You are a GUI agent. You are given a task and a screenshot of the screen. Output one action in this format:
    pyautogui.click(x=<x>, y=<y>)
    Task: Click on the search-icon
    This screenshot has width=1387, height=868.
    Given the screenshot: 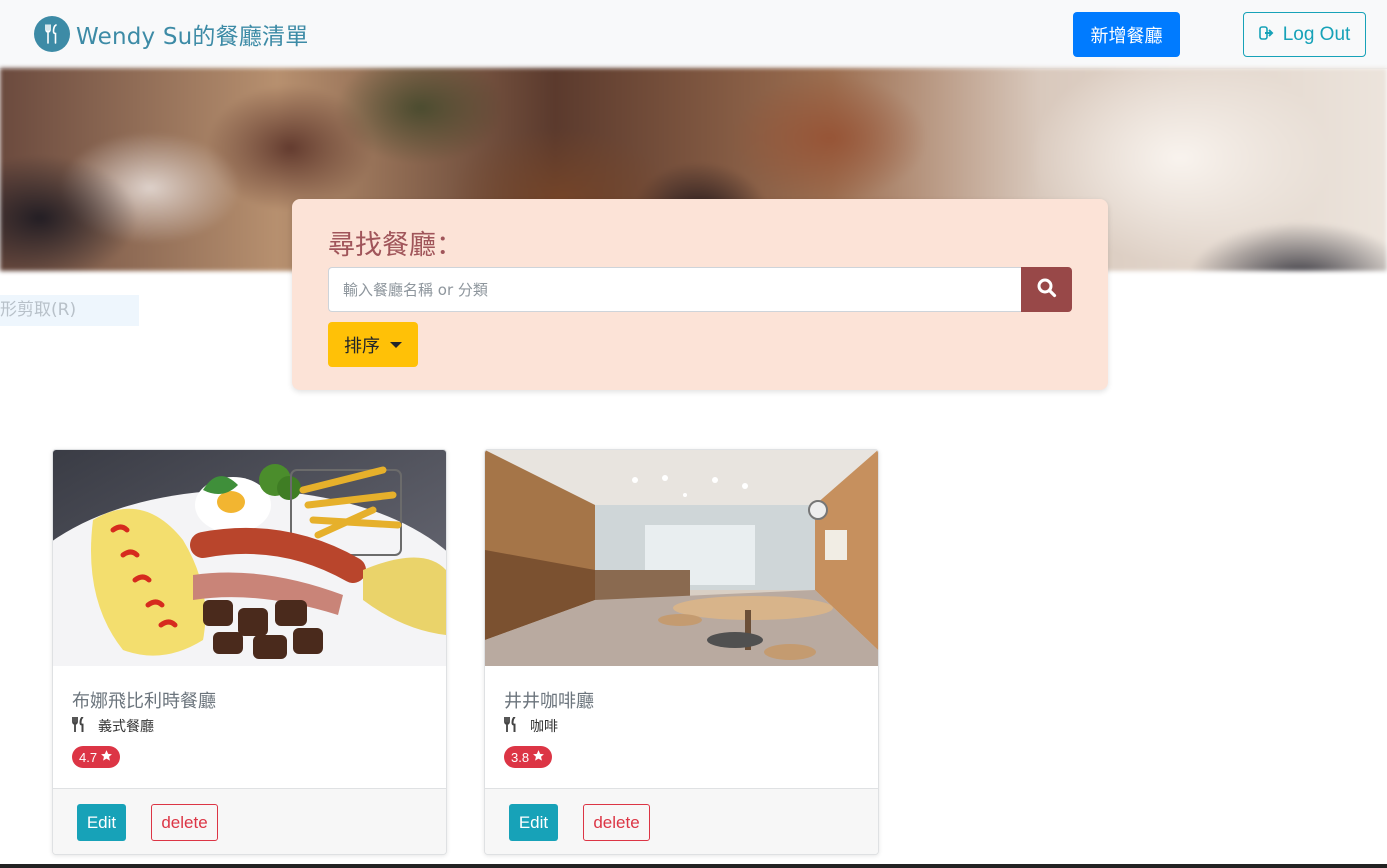 What is the action you would take?
    pyautogui.click(x=1047, y=289)
    